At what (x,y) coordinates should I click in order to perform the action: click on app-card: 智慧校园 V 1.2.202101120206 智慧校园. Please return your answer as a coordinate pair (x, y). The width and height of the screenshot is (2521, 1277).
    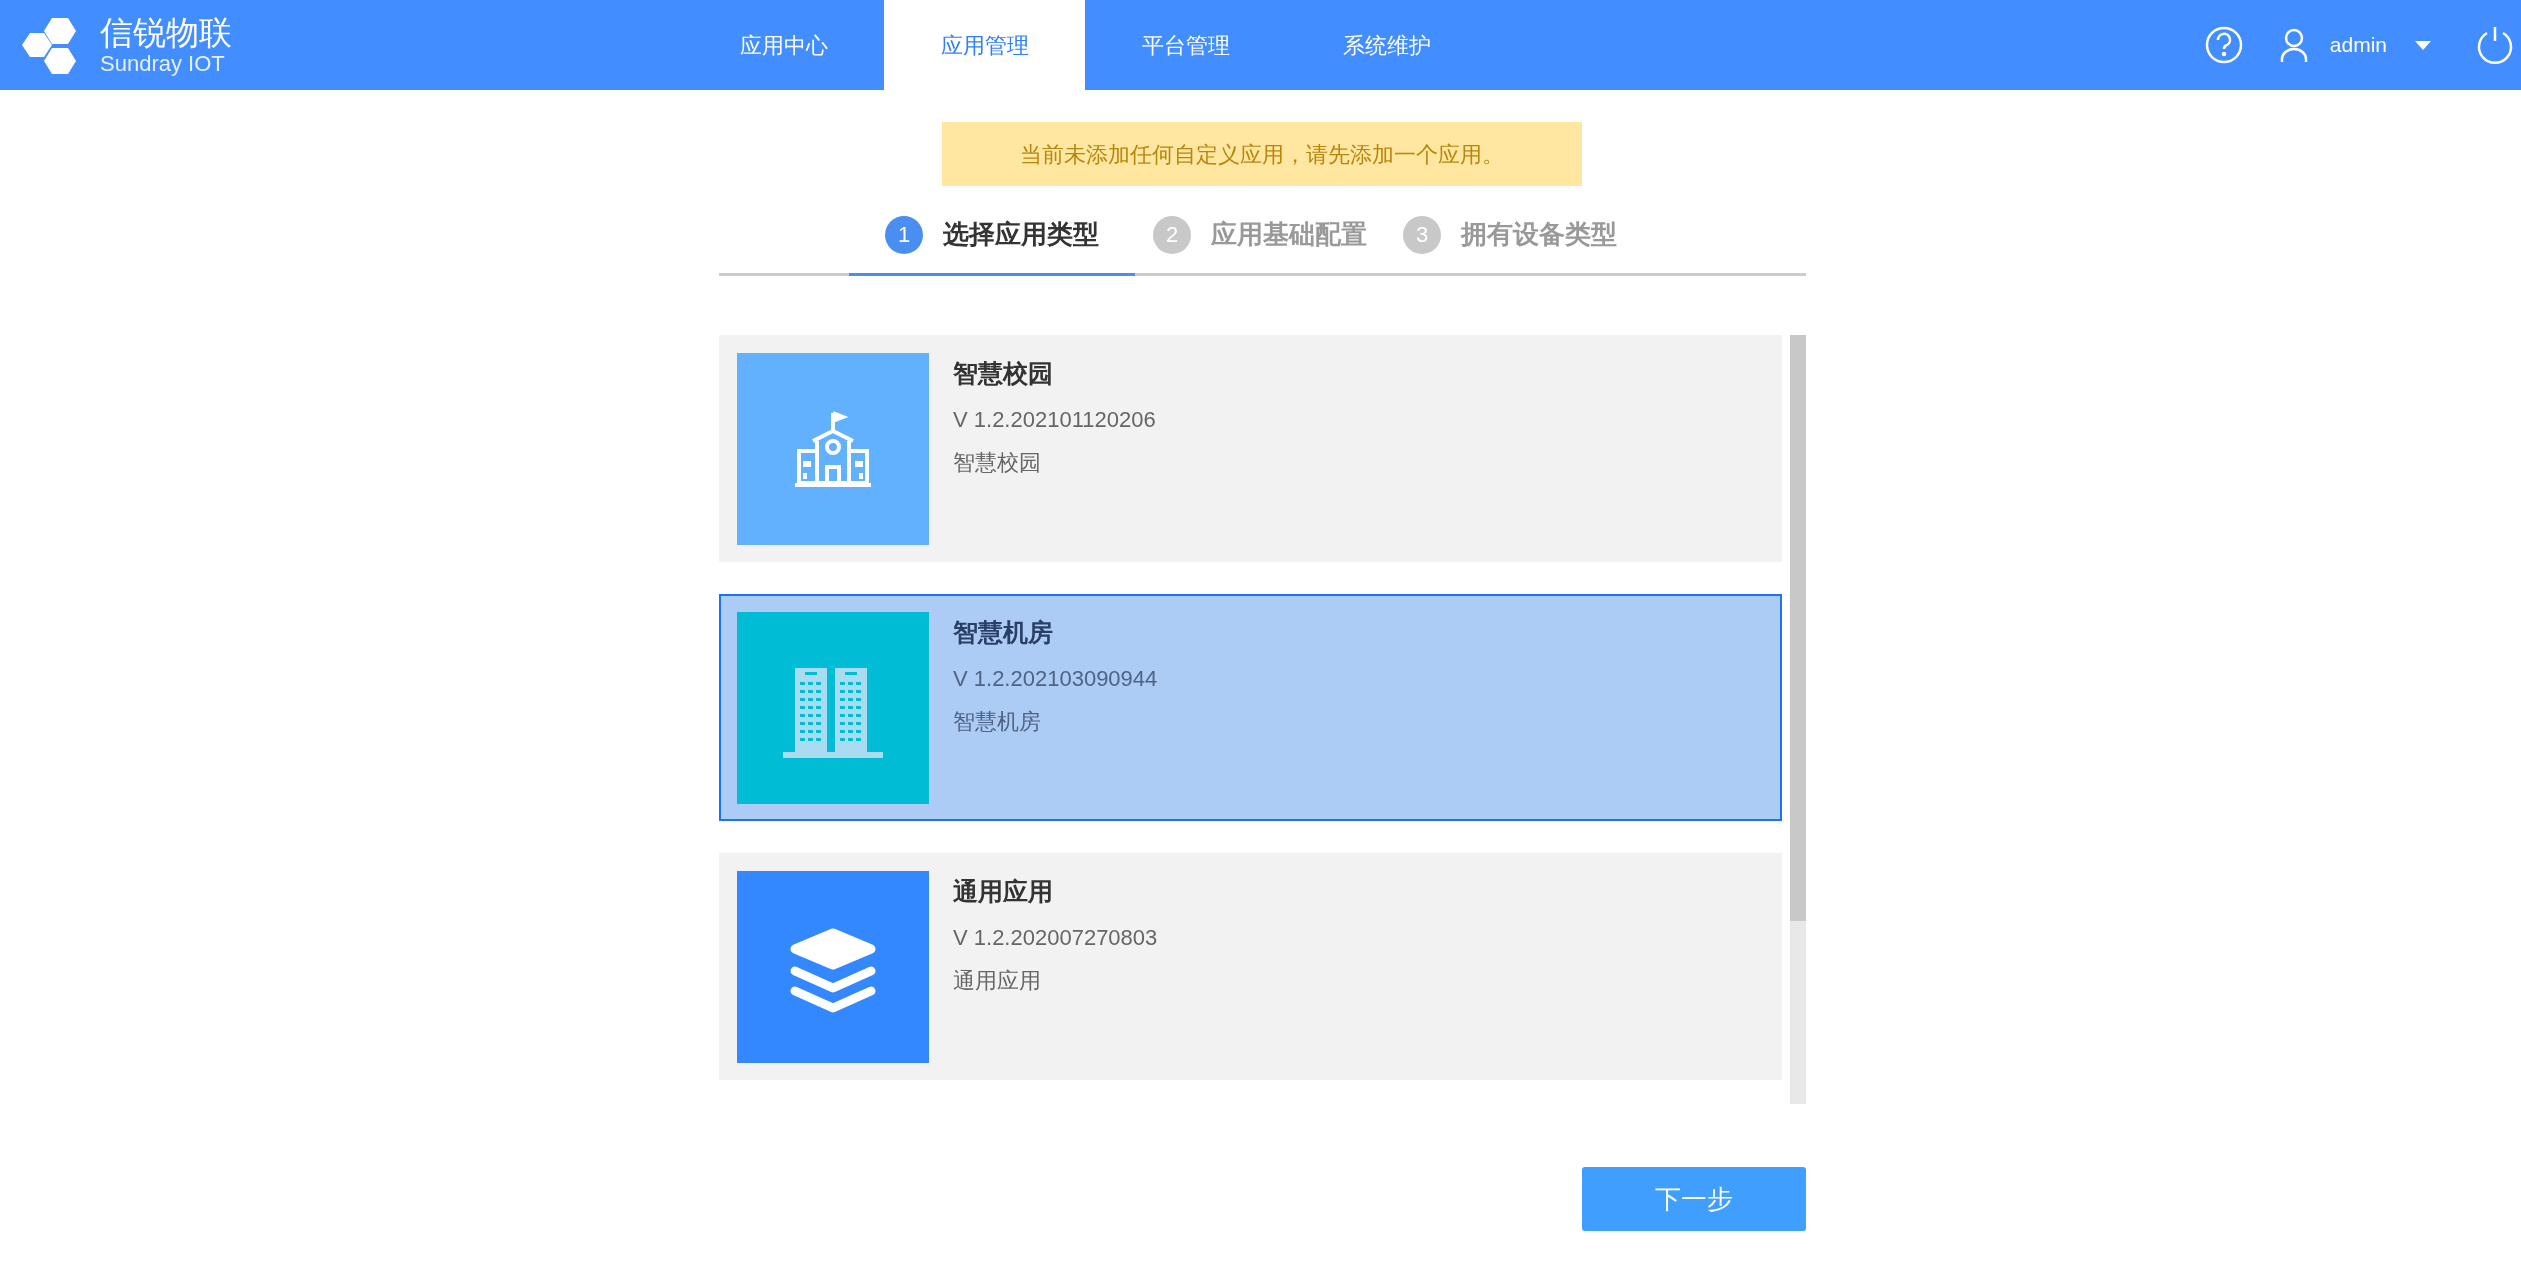
    Looking at the image, I should click on (1250, 448).